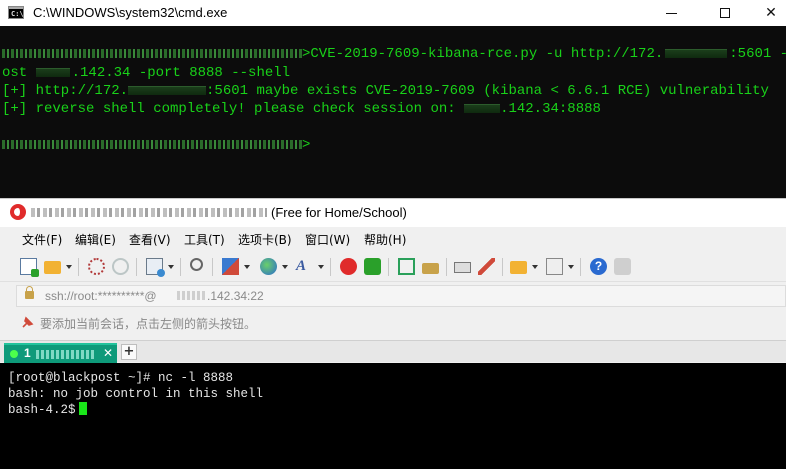 The image size is (786, 469). Describe the element at coordinates (29, 292) in the screenshot. I see `padlock-icon` at that location.